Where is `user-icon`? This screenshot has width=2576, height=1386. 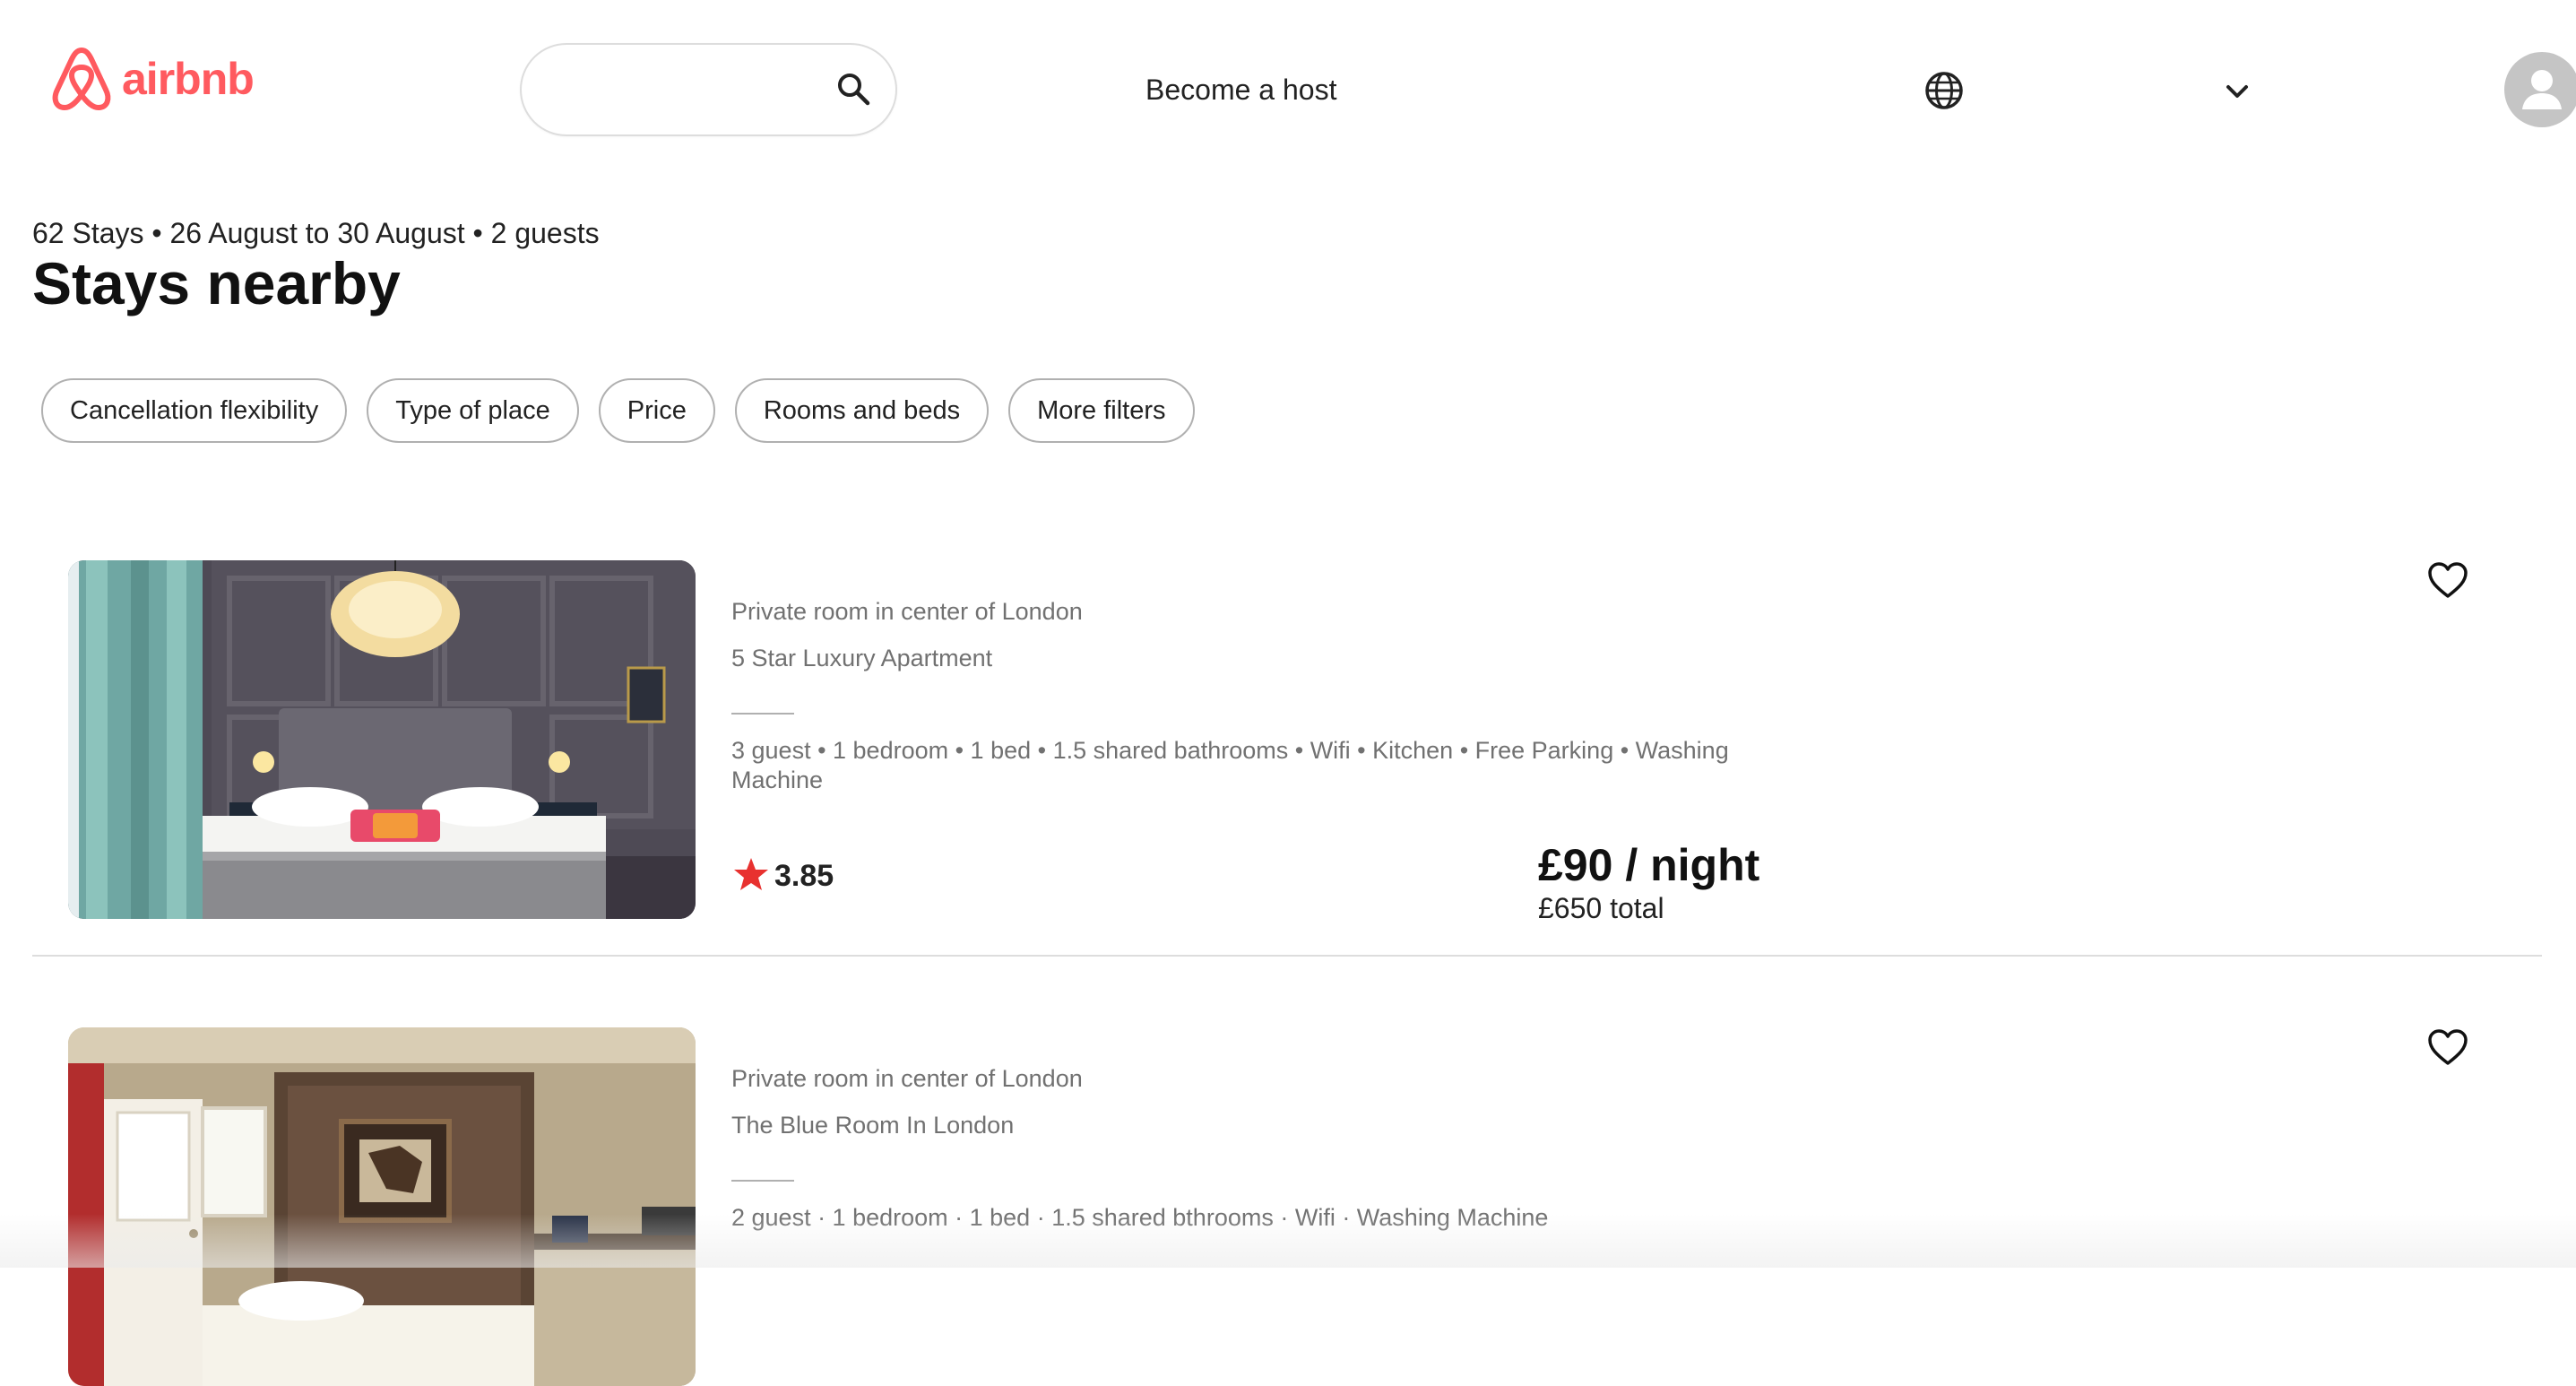 user-icon is located at coordinates (2540, 98).